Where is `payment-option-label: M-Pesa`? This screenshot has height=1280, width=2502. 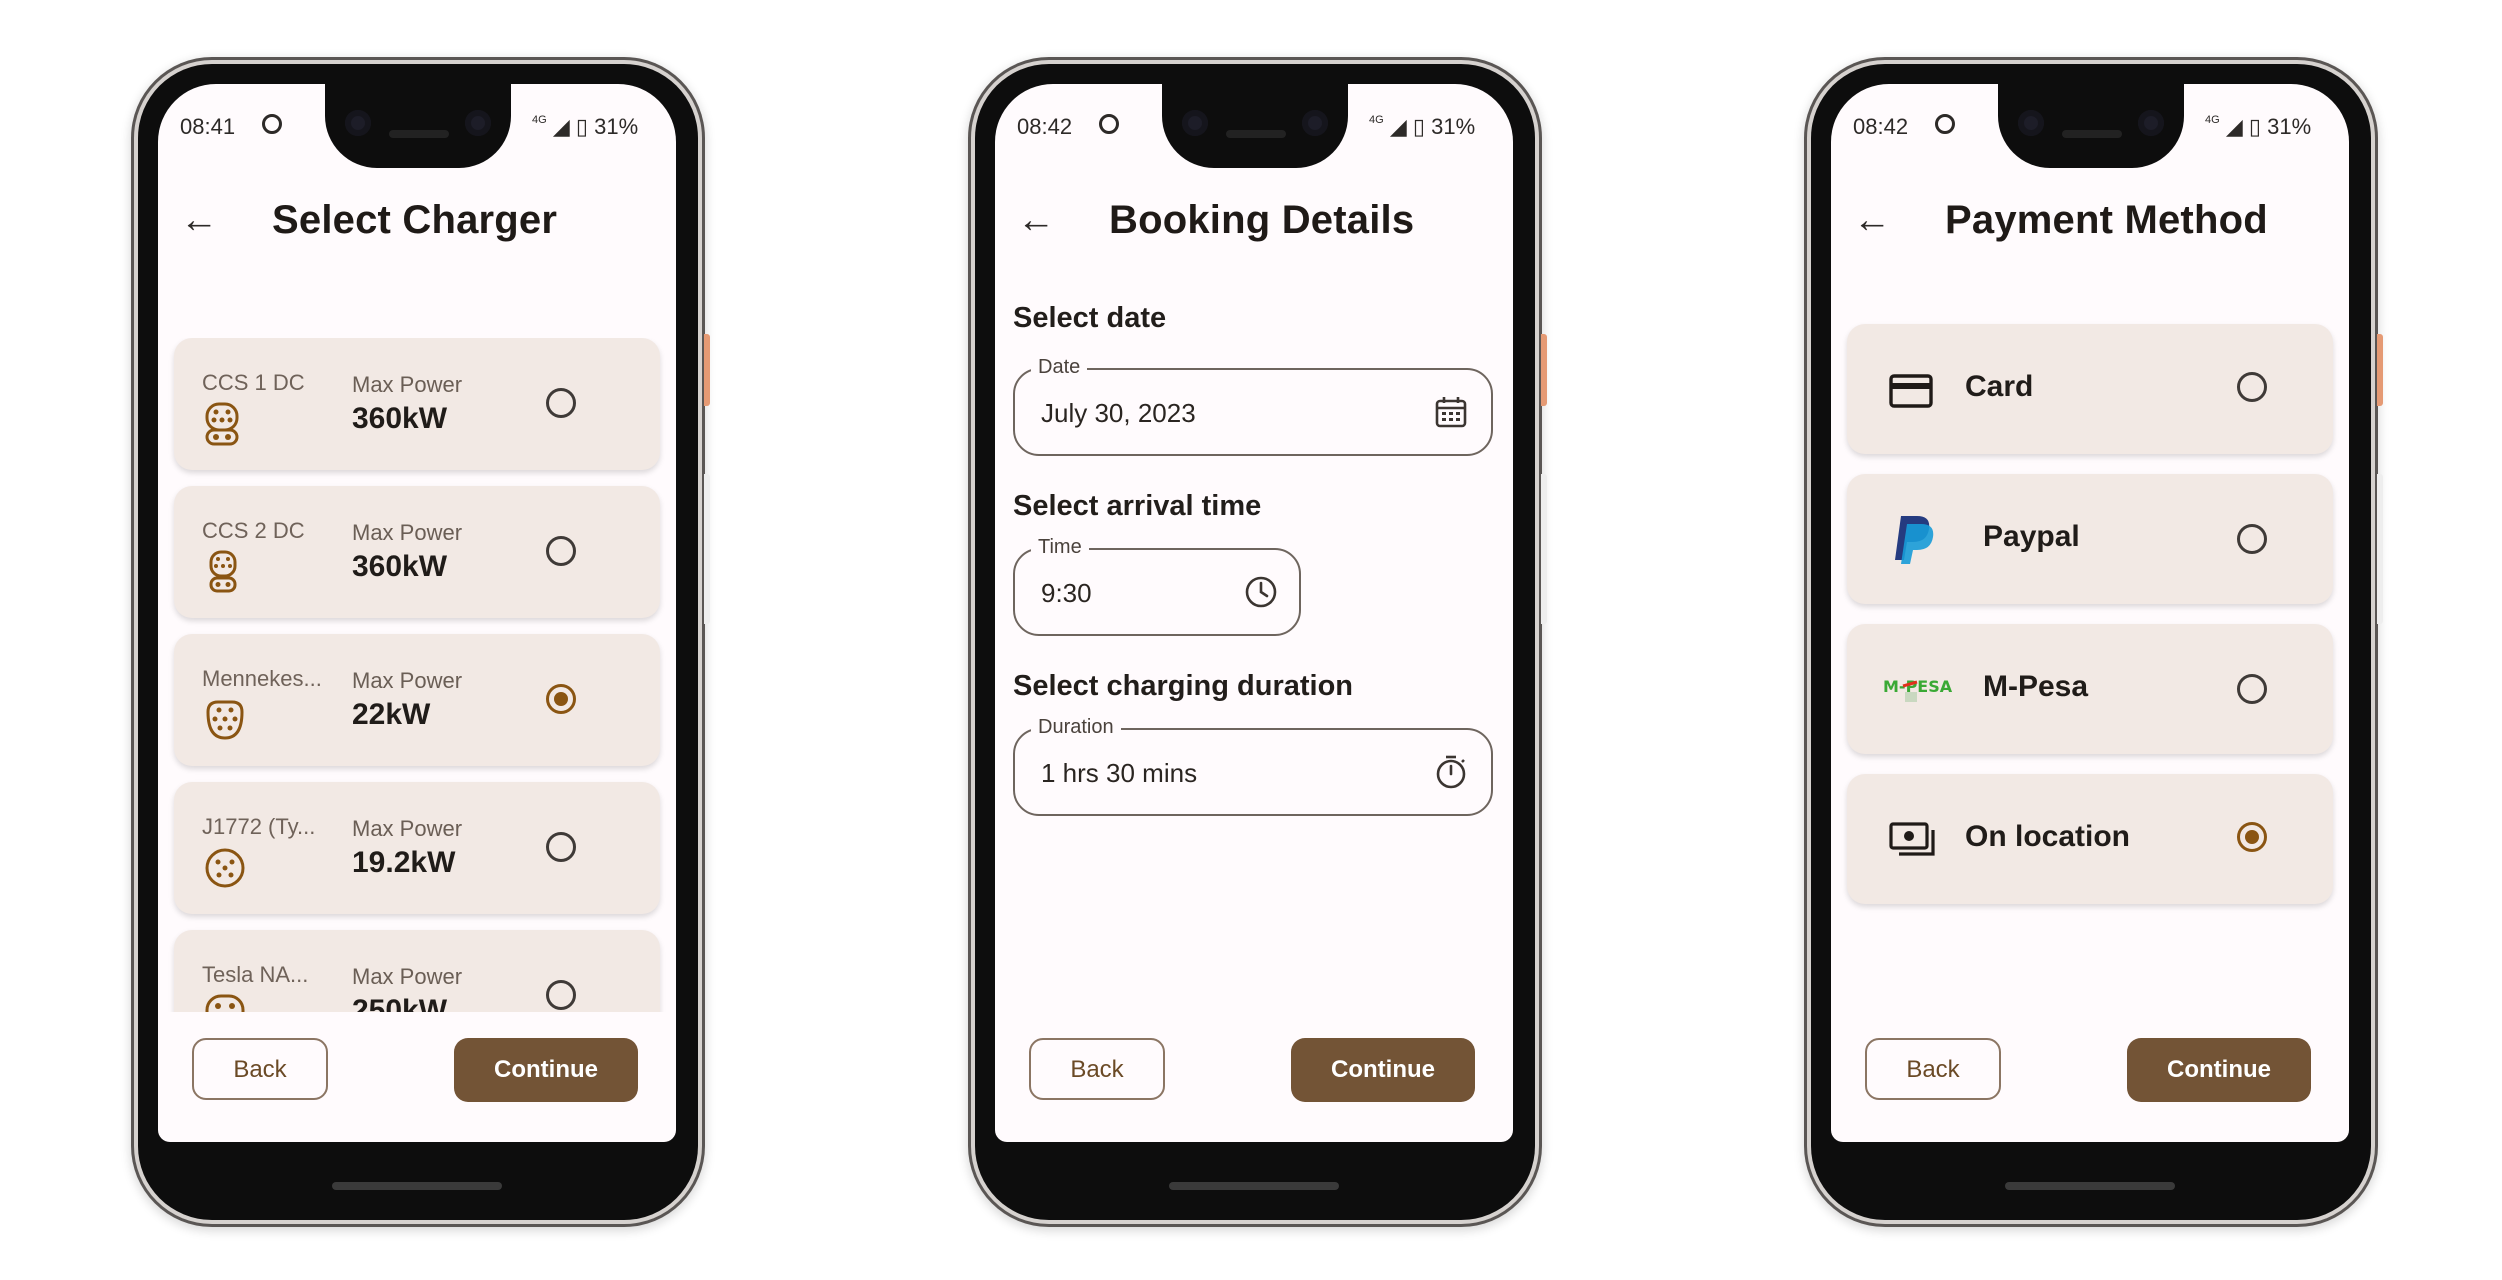 payment-option-label: M-Pesa is located at coordinates (2036, 686).